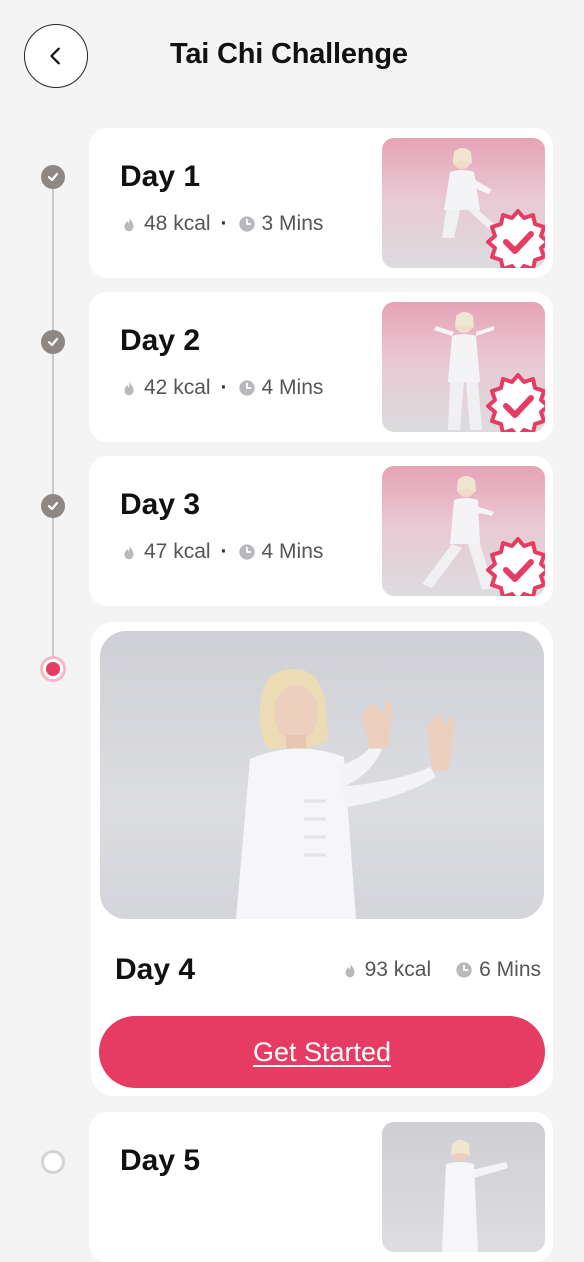  What do you see at coordinates (160, 1160) in the screenshot?
I see `day-title: Day 5` at bounding box center [160, 1160].